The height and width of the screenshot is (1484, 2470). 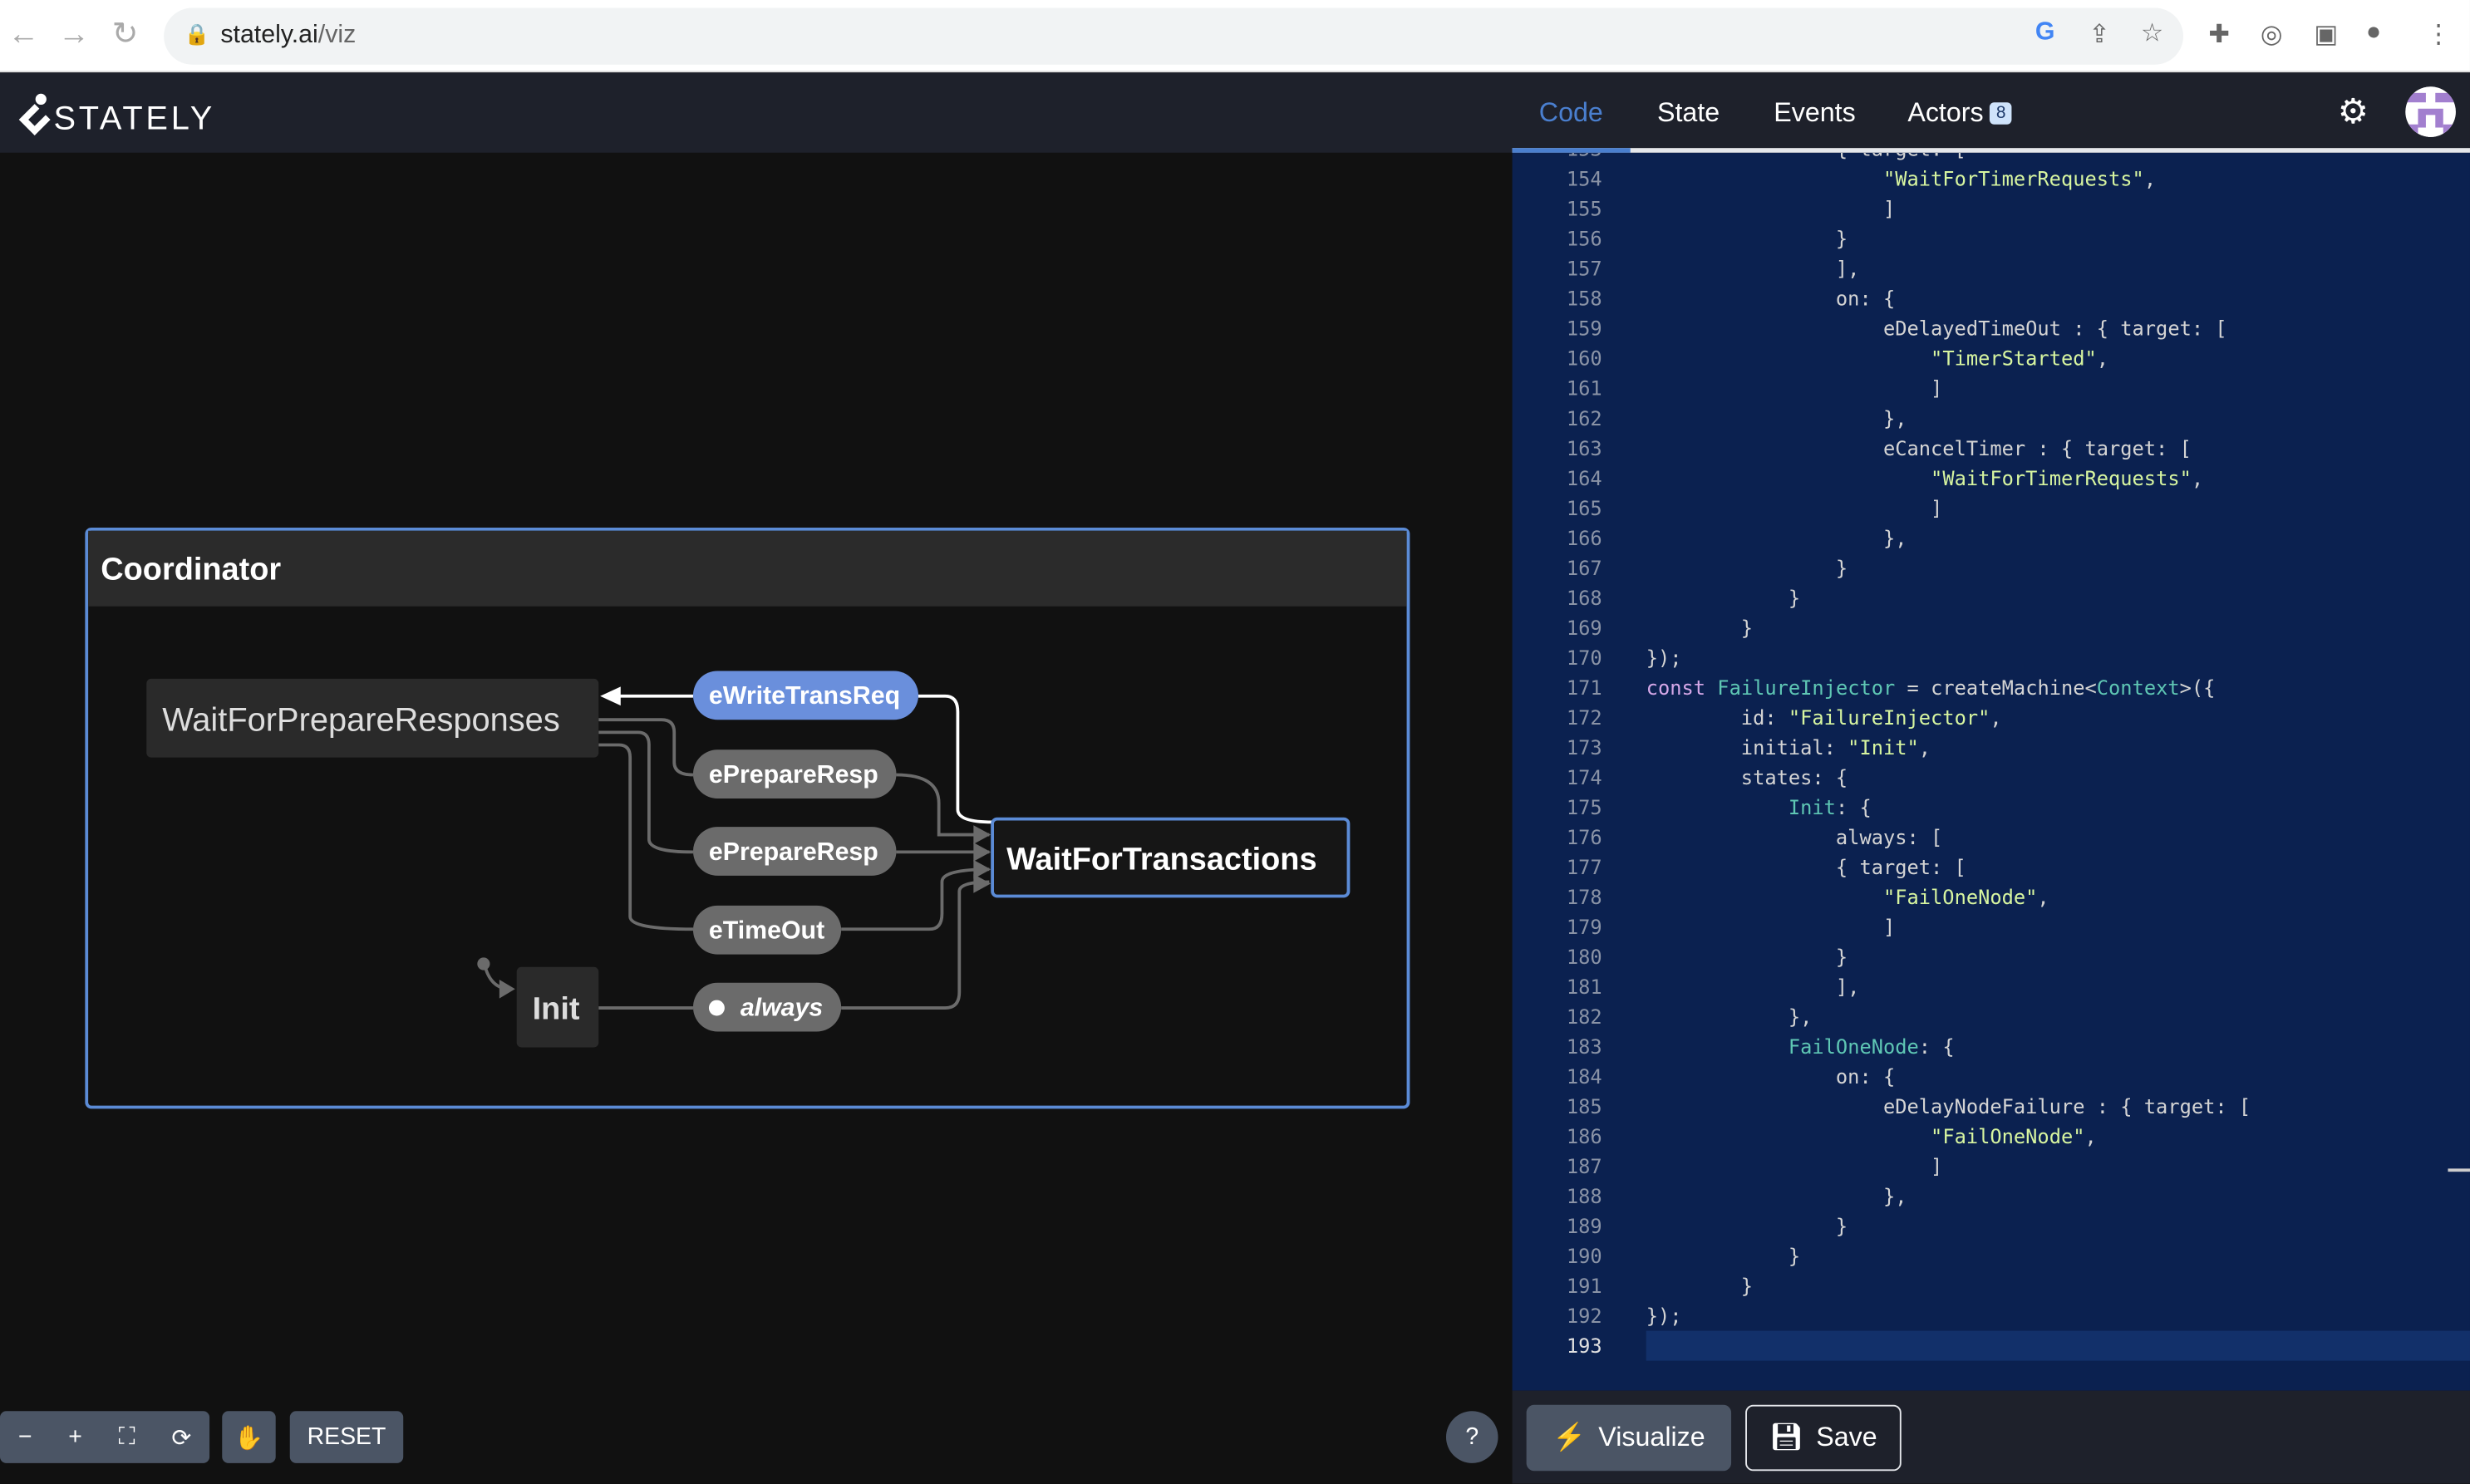 I want to click on code-line: 155 ], so click(x=1991, y=209).